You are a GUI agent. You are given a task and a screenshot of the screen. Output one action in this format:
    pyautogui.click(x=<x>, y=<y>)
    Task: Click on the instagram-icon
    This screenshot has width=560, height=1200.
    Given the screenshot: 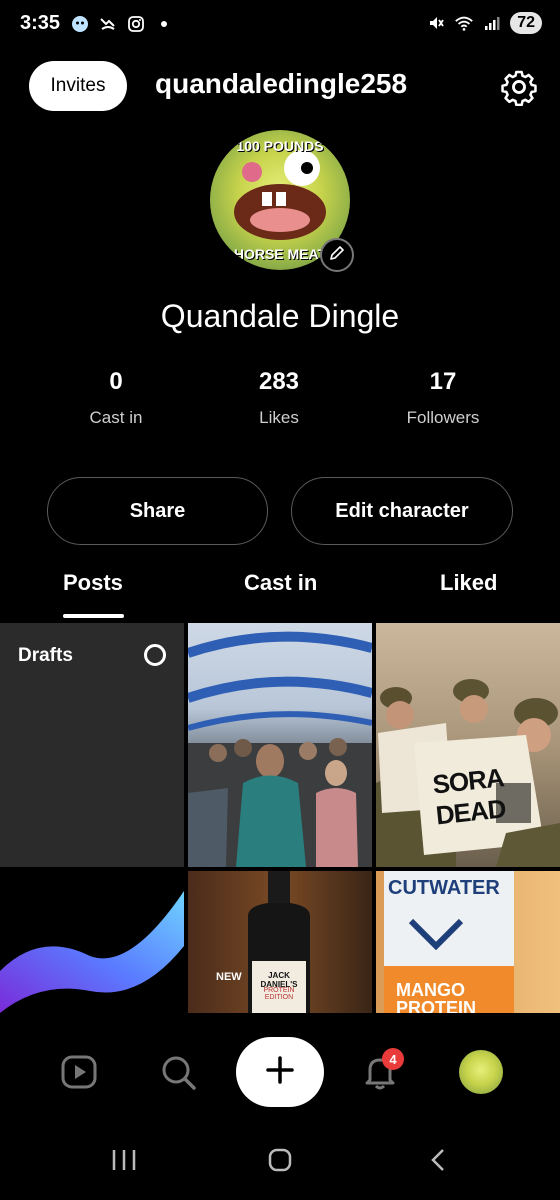 What is the action you would take?
    pyautogui.click(x=136, y=24)
    